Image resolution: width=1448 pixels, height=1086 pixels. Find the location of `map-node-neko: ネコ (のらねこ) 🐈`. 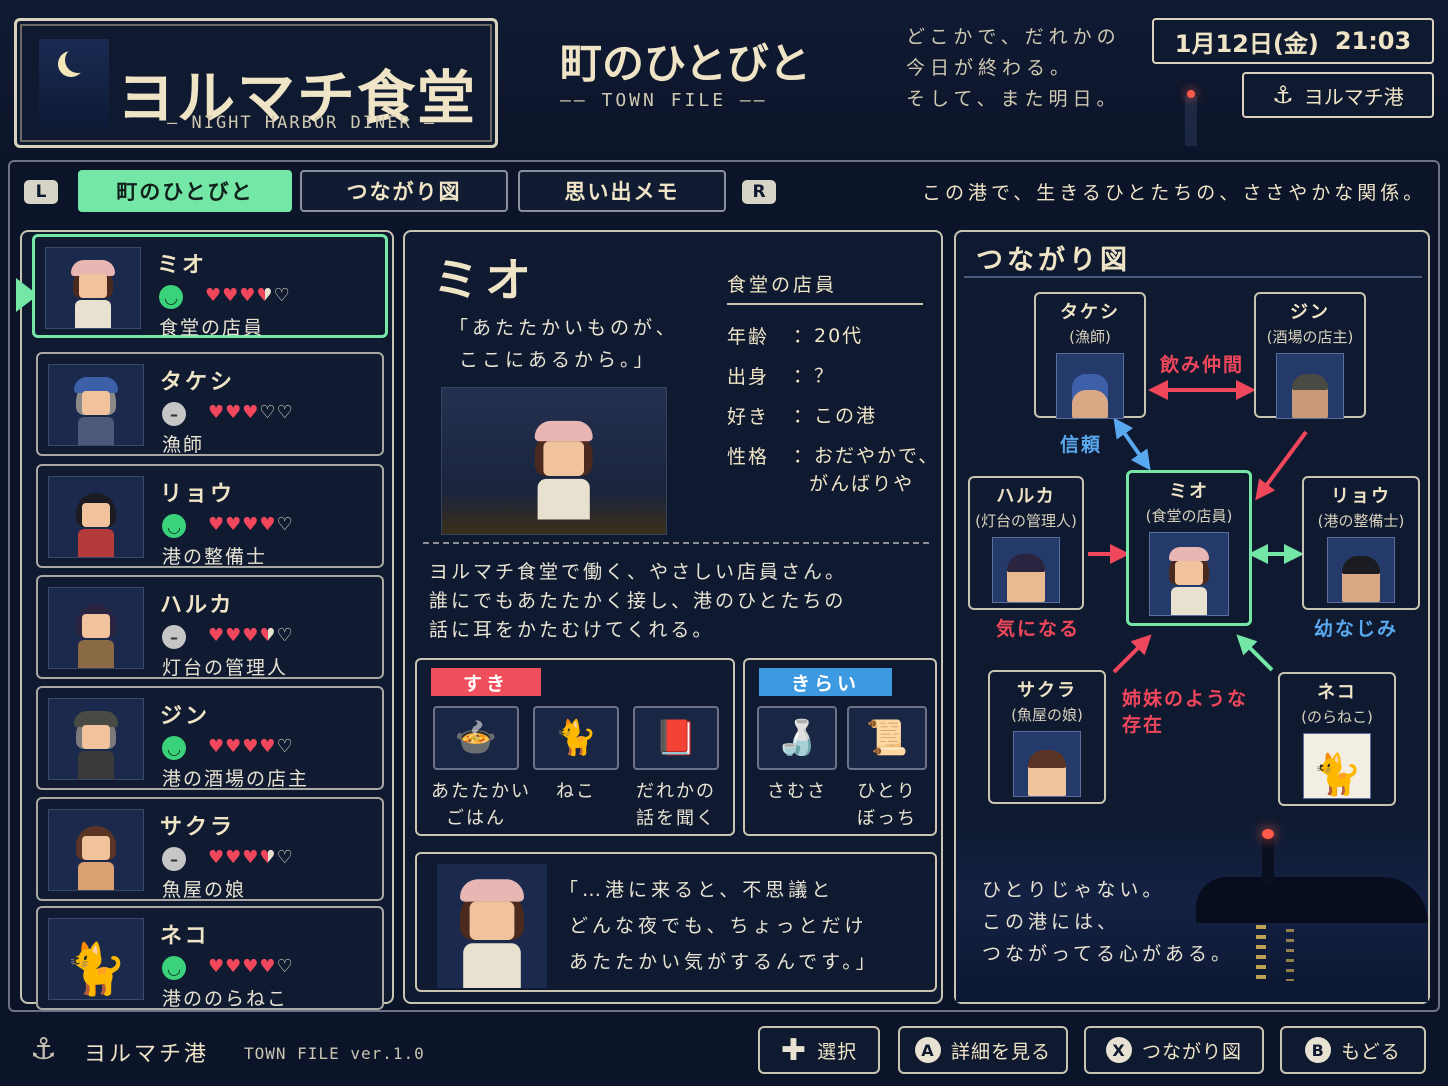

map-node-neko: ネコ (のらねこ) 🐈 is located at coordinates (1337, 739).